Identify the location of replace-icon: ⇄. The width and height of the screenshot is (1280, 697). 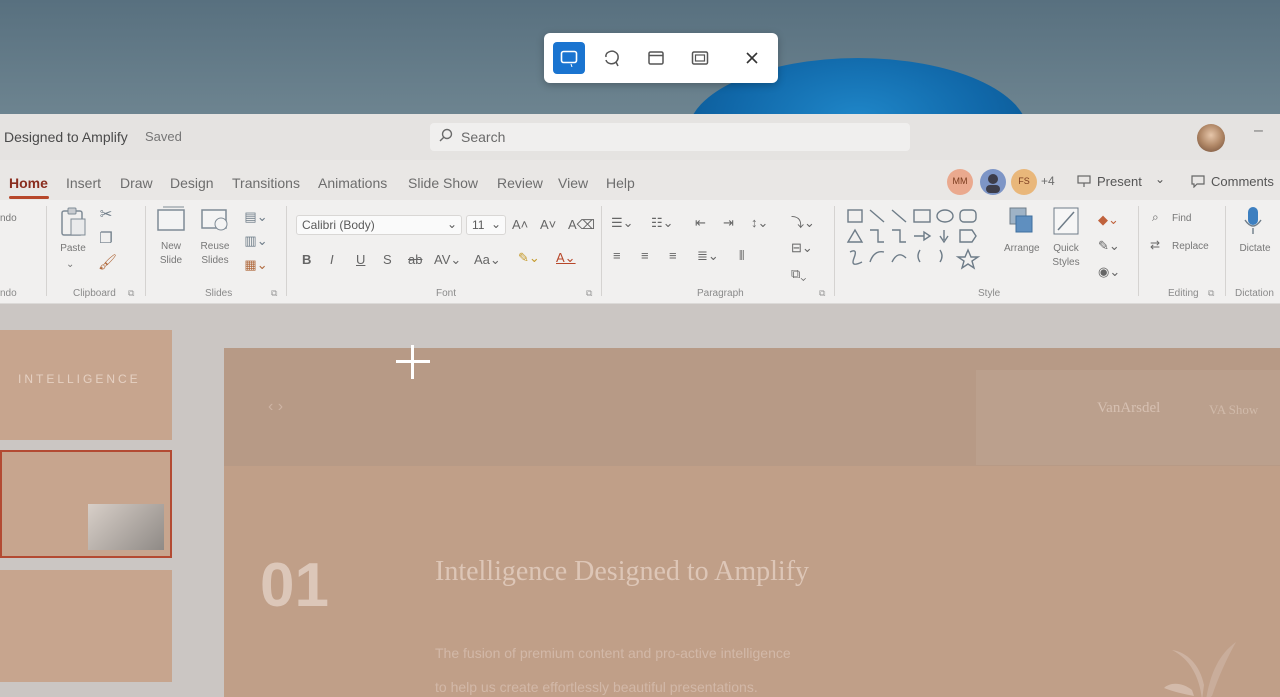
(1155, 245).